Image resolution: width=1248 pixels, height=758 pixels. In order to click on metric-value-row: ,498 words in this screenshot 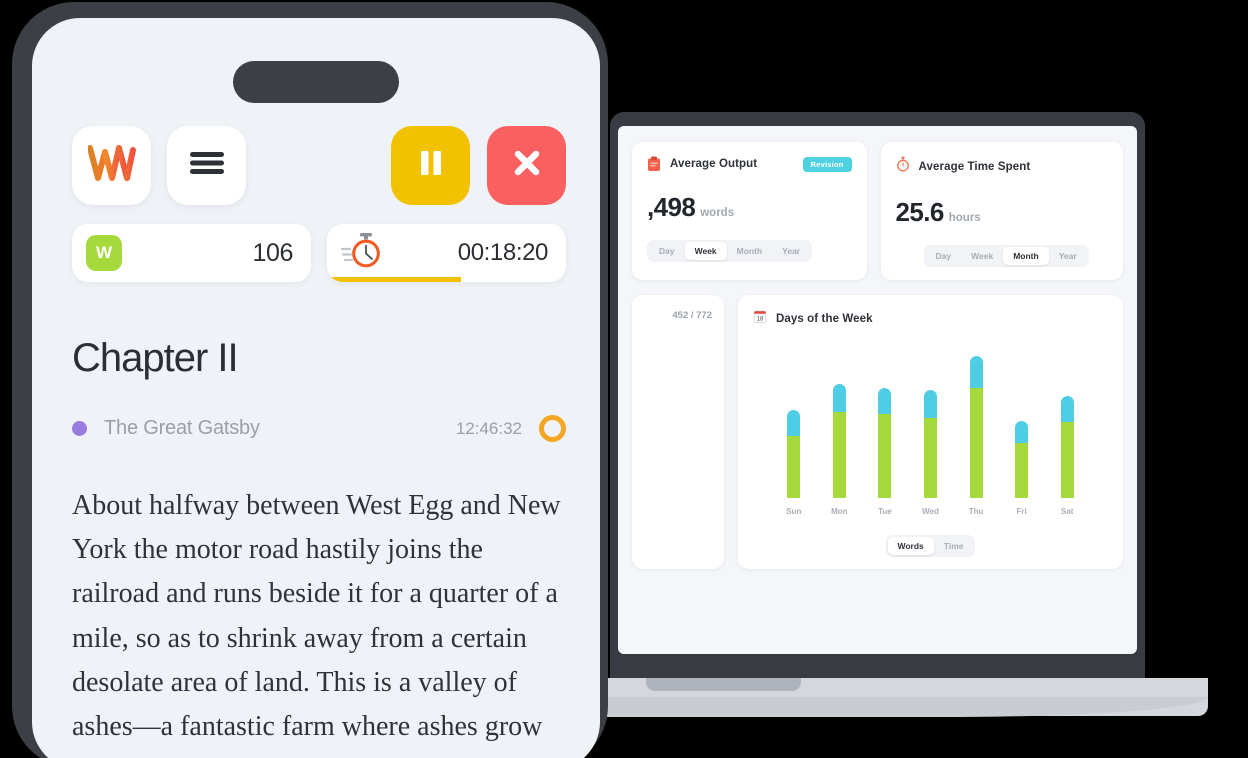, I will do `click(749, 207)`.